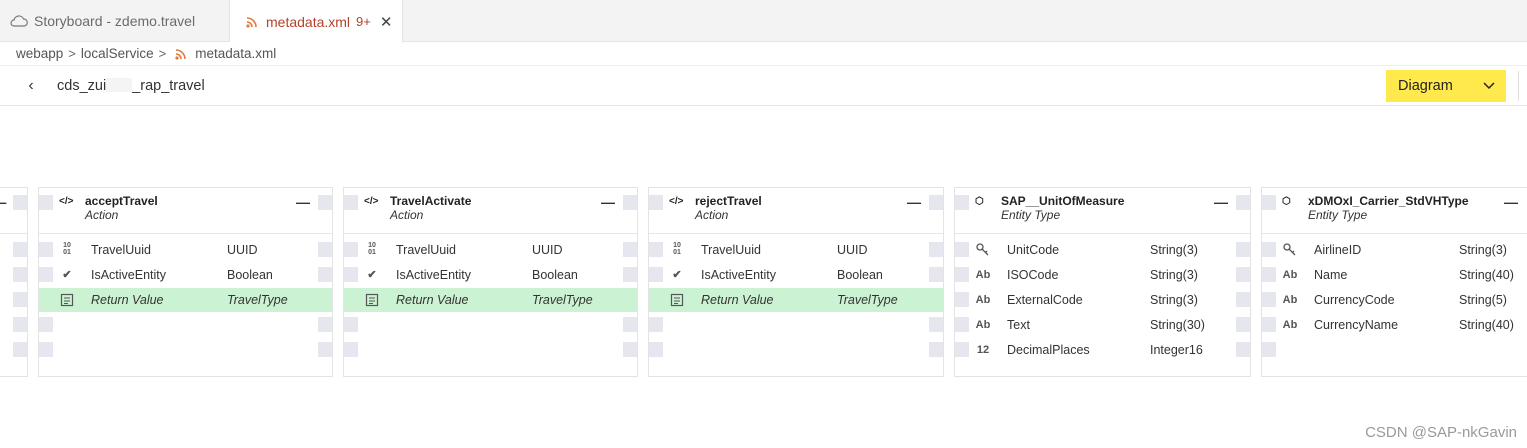 The width and height of the screenshot is (1527, 448). I want to click on breadcrumb: webapp > localService > metadata.xml, so click(763, 54).